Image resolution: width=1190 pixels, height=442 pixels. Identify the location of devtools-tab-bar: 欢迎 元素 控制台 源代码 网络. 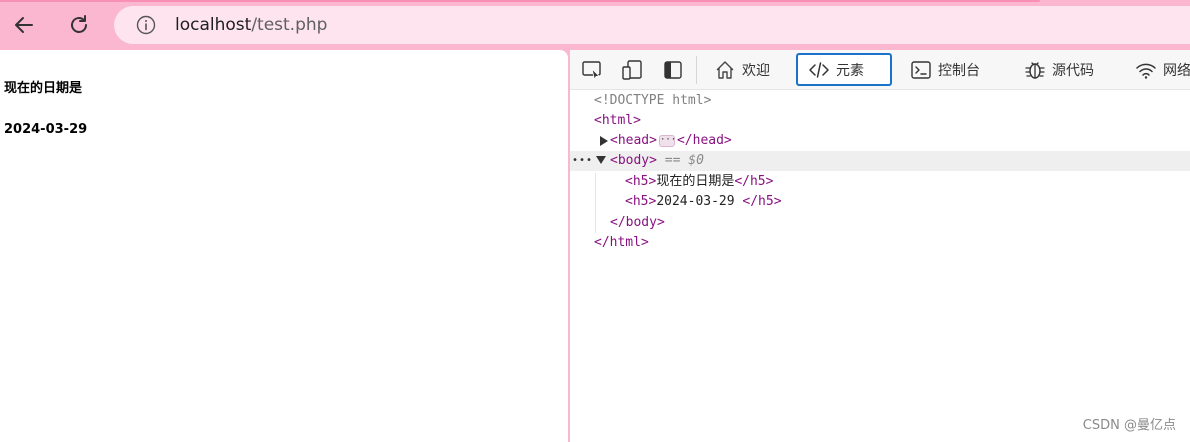
(880, 70).